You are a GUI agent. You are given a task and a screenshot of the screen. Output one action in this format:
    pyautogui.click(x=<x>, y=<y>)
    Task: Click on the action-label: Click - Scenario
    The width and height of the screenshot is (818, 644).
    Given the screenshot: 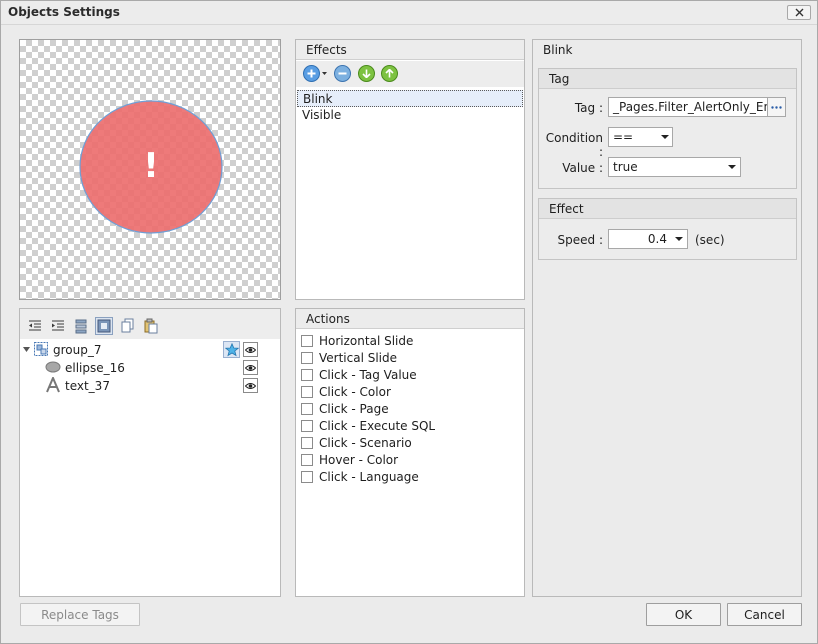 What is the action you would take?
    pyautogui.click(x=365, y=442)
    